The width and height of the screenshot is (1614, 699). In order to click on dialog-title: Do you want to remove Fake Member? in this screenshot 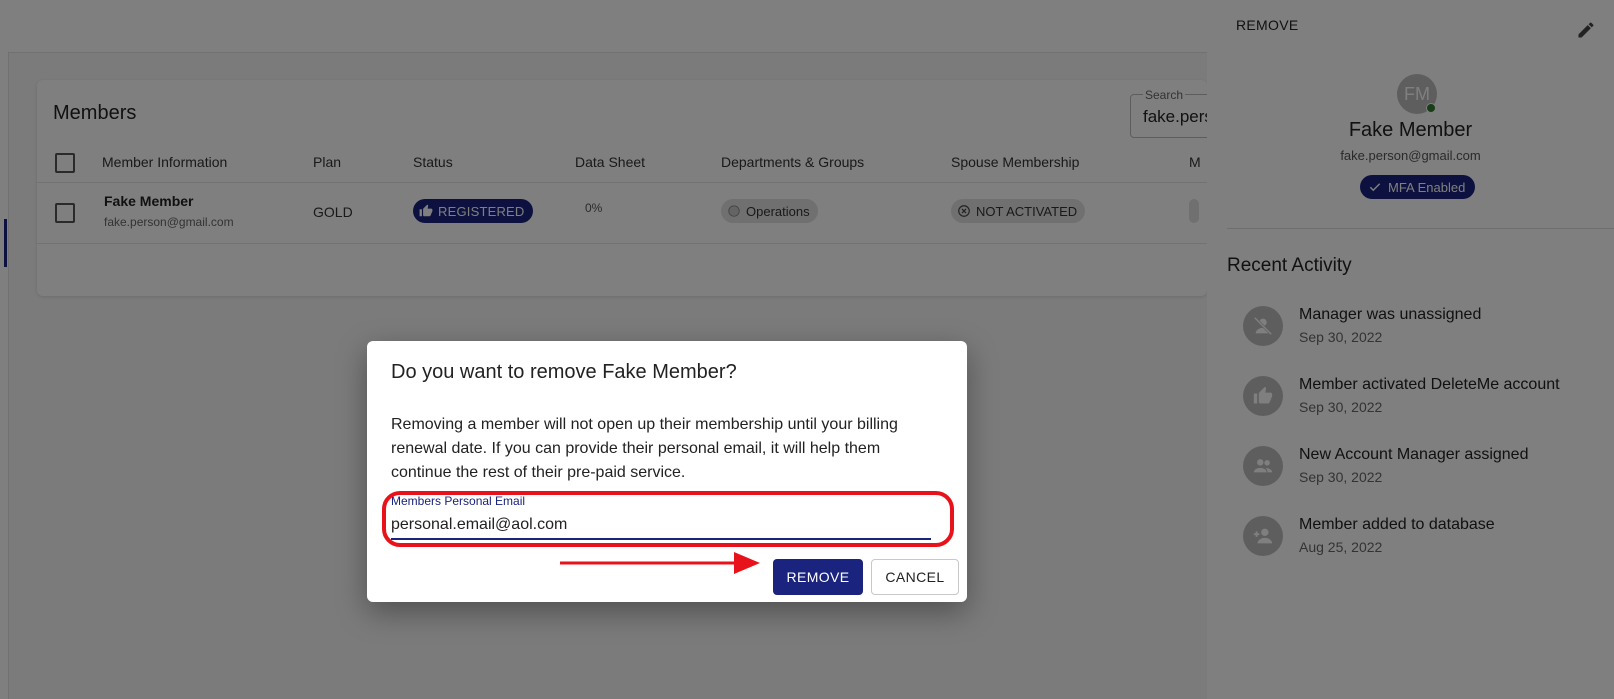, I will do `click(564, 372)`.